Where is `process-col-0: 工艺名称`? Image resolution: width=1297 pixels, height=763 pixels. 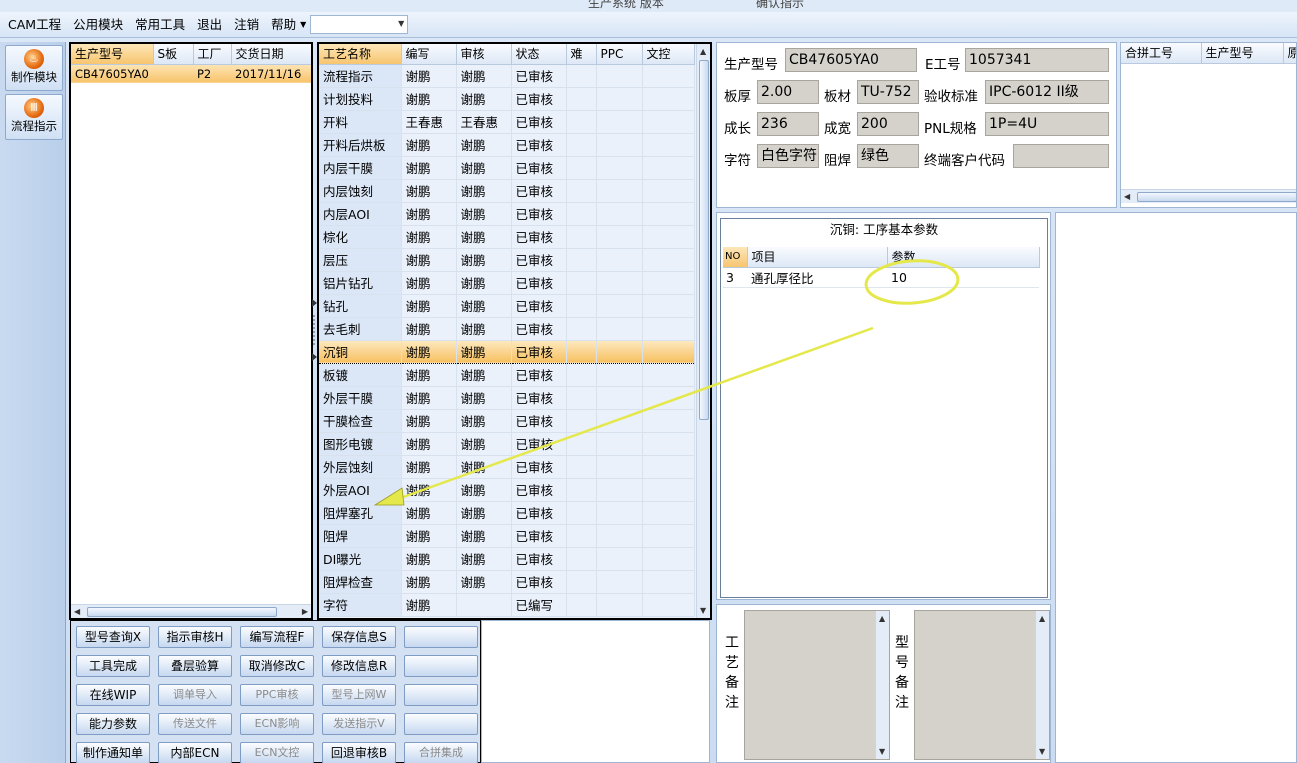 process-col-0: 工艺名称 is located at coordinates (360, 54).